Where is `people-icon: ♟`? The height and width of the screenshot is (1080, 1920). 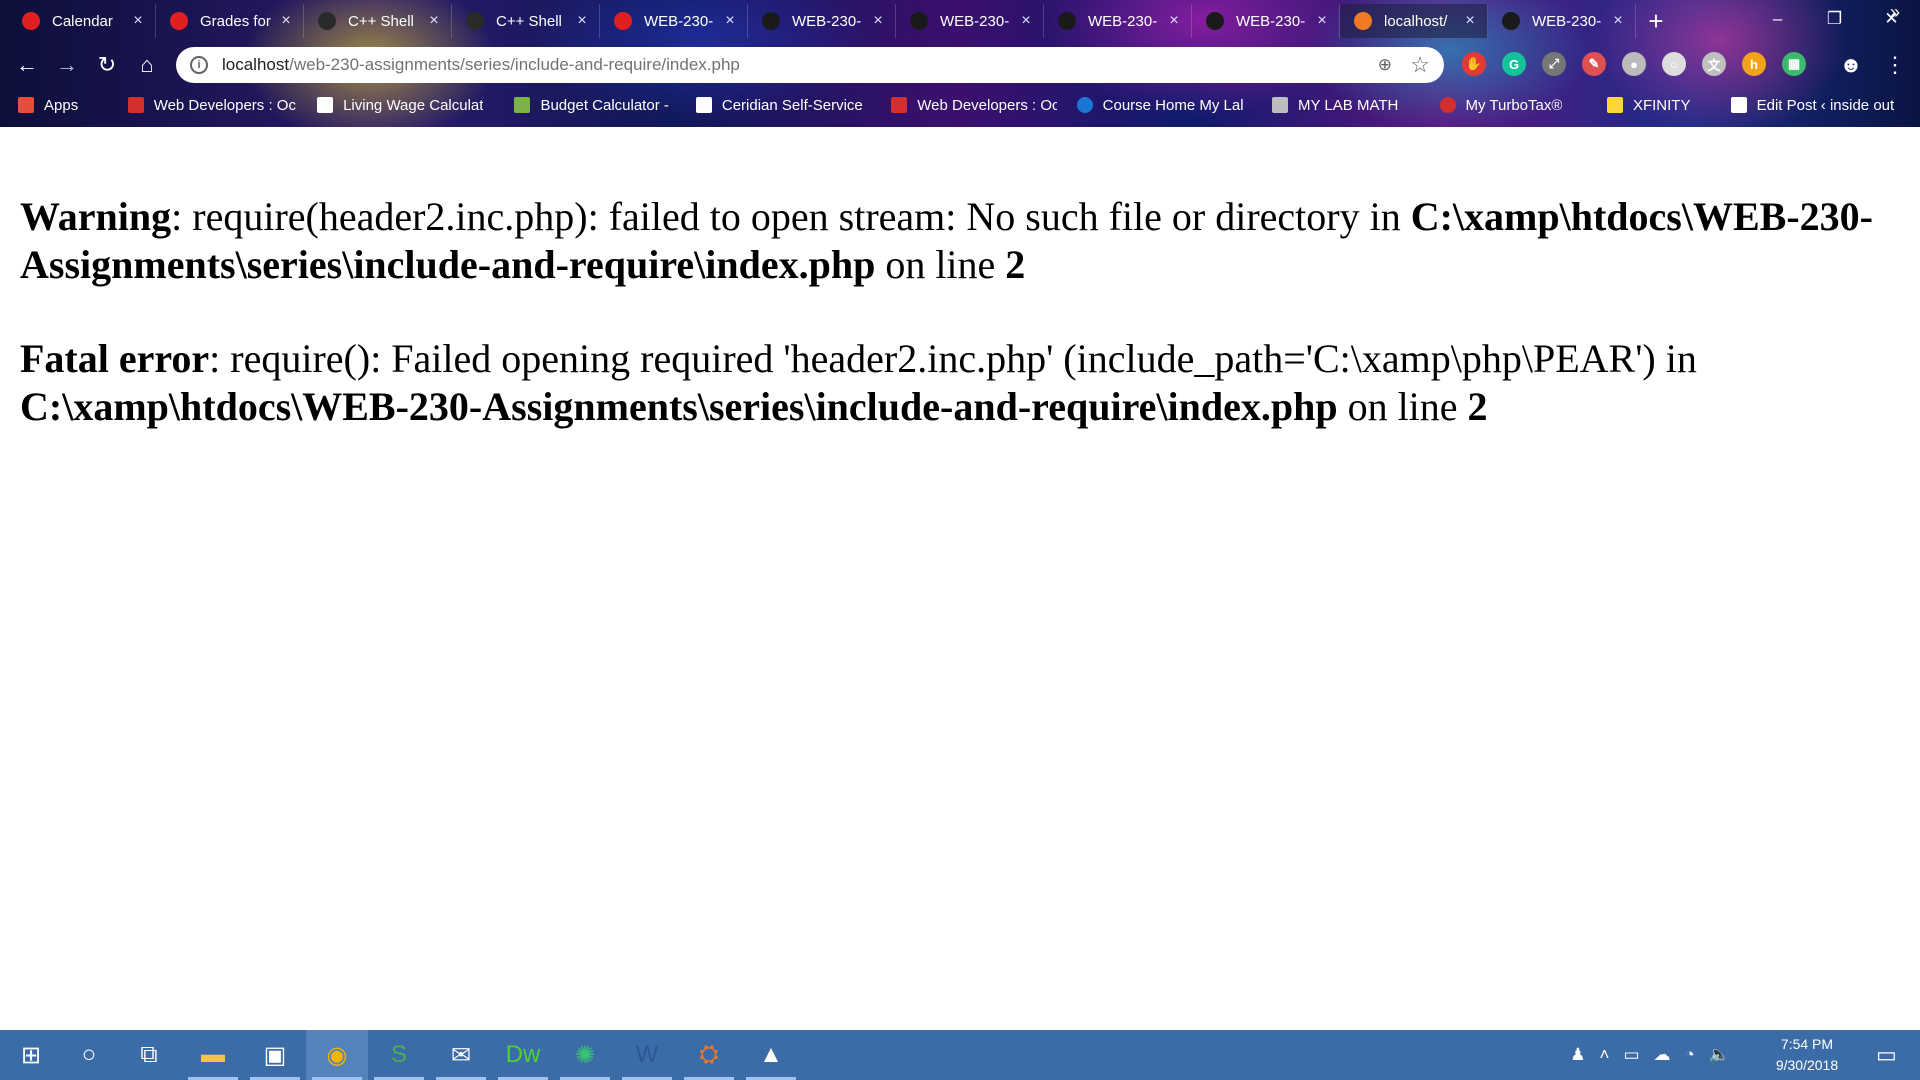
people-icon: ♟ is located at coordinates (1577, 1055).